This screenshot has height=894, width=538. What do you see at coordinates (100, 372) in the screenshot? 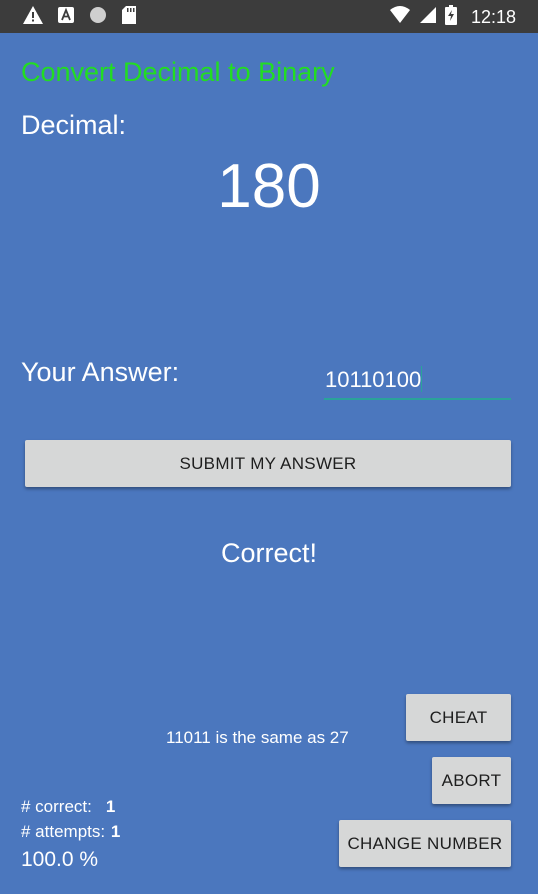
I see `answer-label: Your Answer:` at bounding box center [100, 372].